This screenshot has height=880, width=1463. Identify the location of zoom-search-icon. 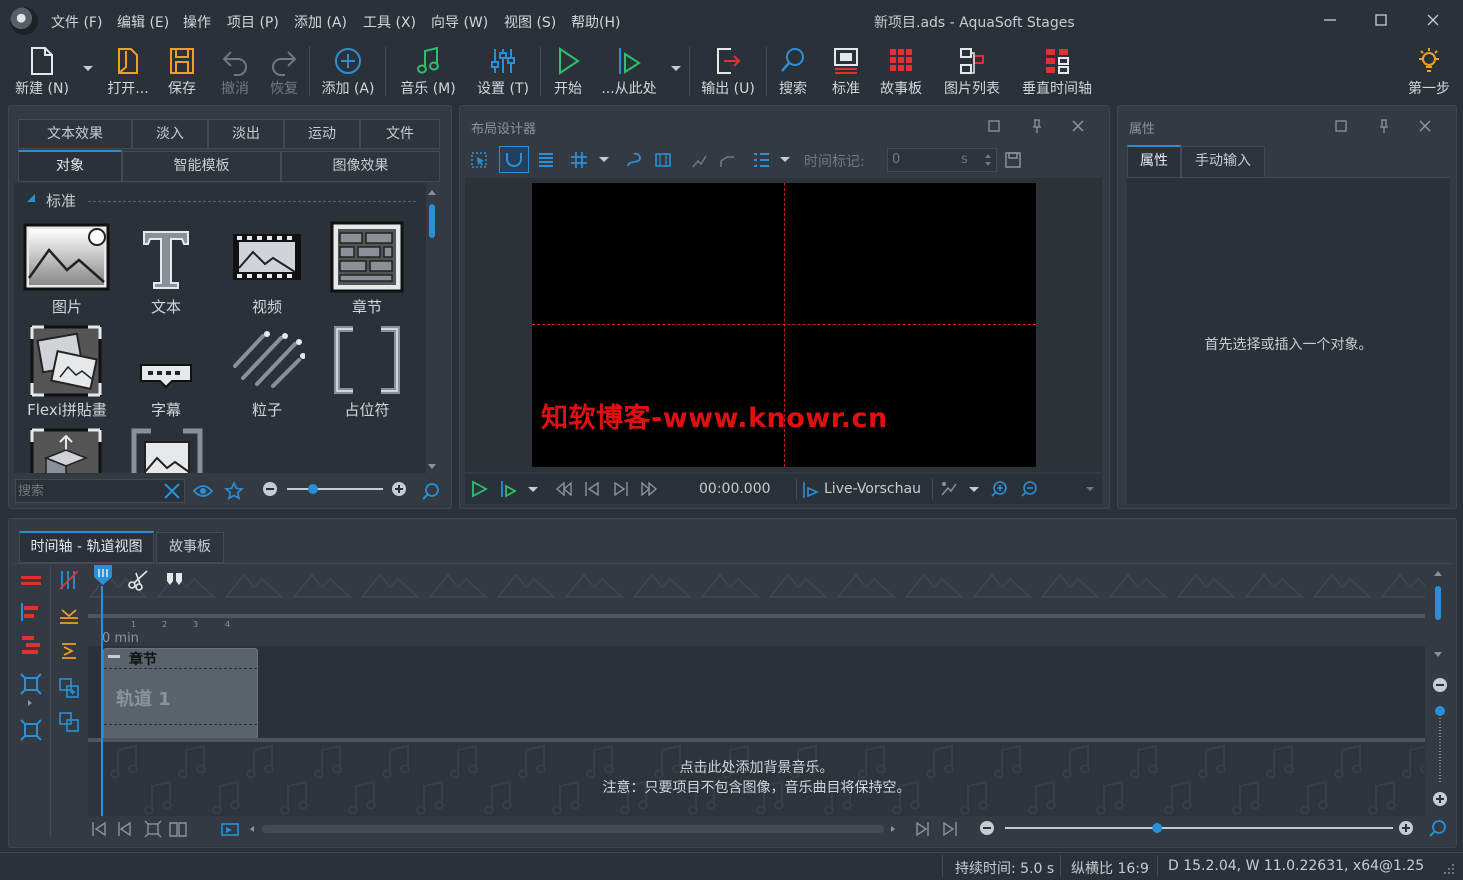
(431, 491).